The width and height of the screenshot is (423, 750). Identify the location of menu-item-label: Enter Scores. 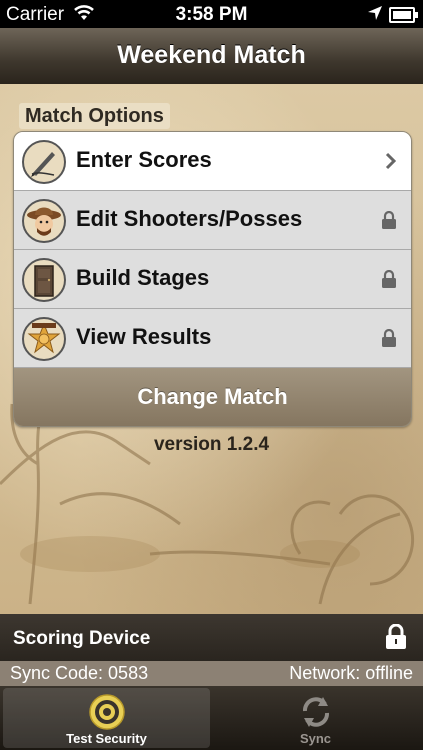
(144, 159).